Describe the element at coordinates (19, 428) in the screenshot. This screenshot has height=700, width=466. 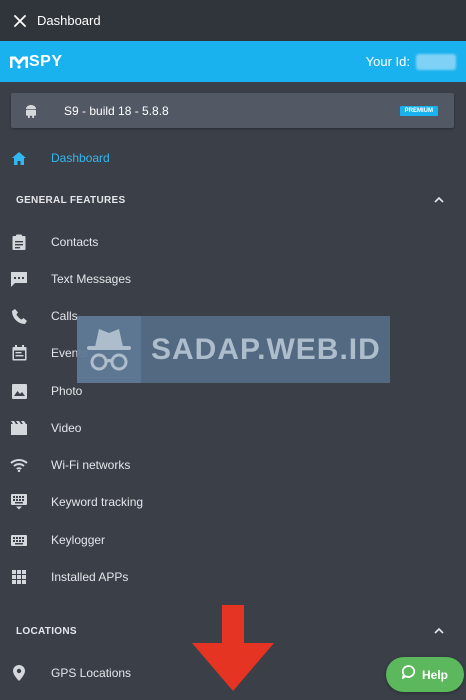
I see `film-icon` at that location.